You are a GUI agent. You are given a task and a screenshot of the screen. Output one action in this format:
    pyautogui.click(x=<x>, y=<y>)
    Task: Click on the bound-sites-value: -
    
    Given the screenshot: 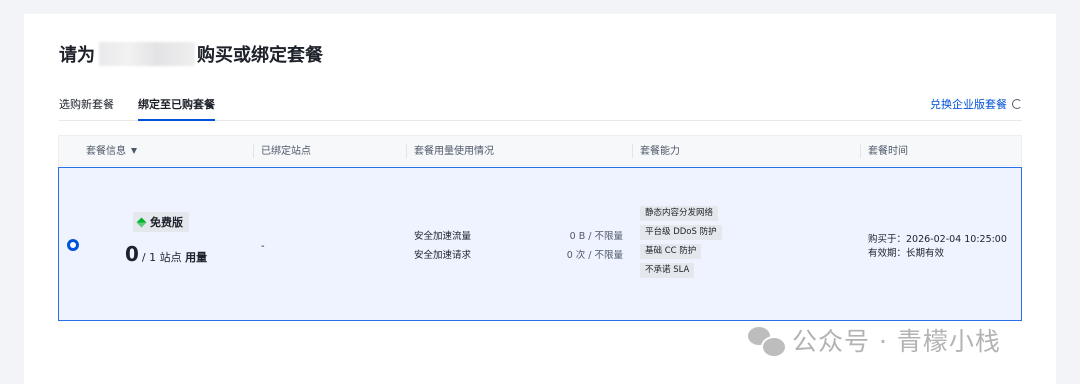 What is the action you would take?
    pyautogui.click(x=263, y=246)
    